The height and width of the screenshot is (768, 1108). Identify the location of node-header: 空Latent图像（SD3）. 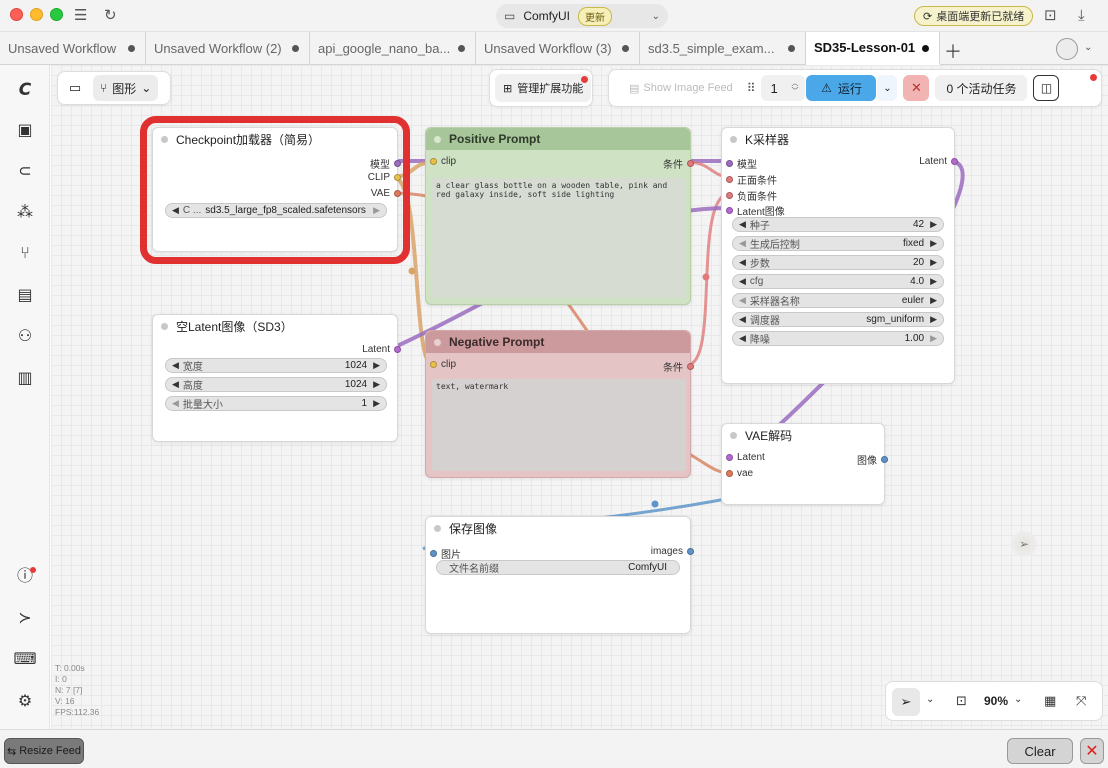
(275, 326).